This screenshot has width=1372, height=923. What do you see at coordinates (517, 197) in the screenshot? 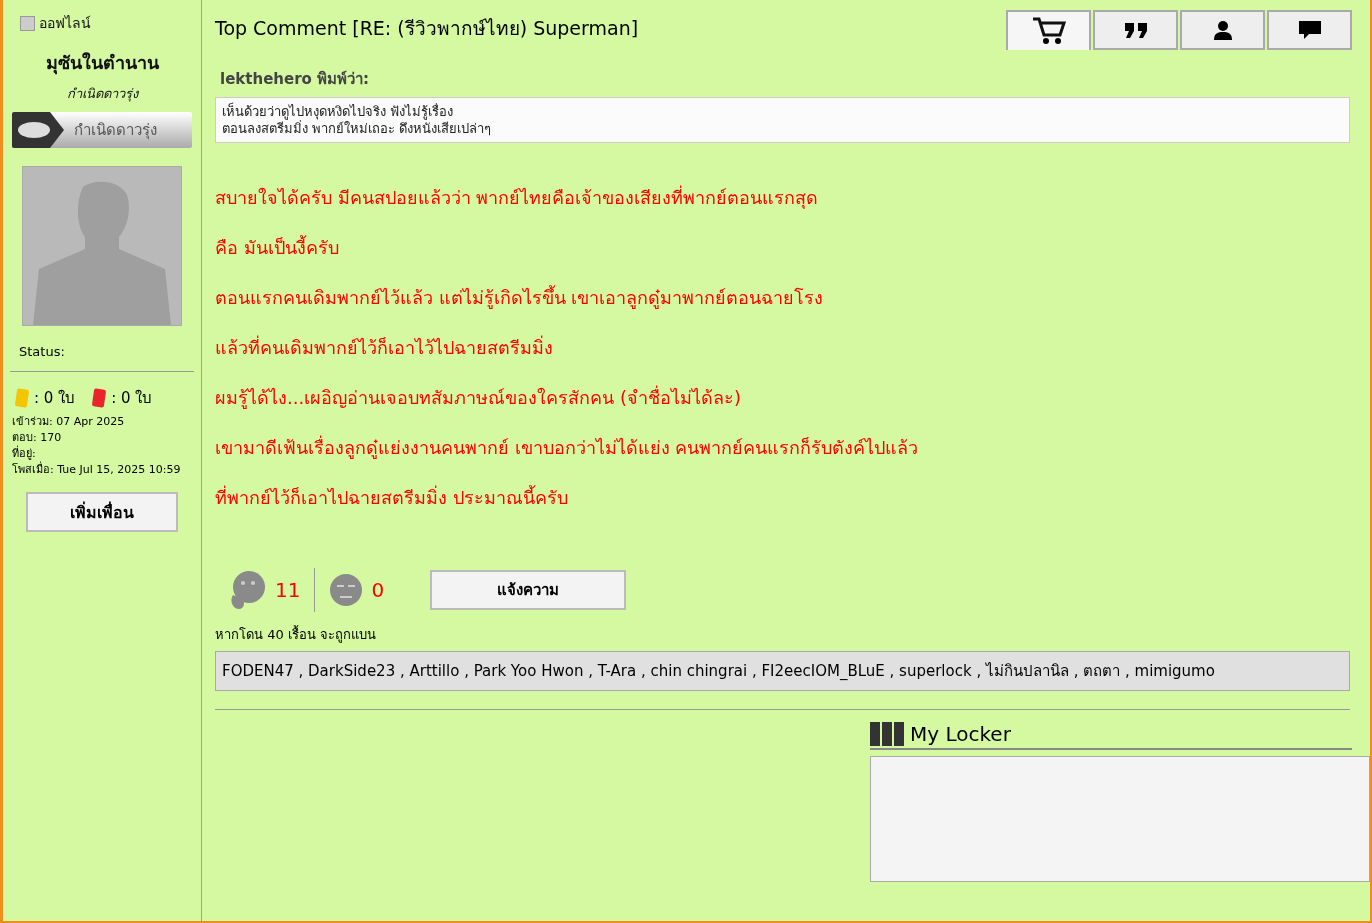
I see `comment-line: สบายใจได้ครับ มีคนสปอยแล้วว่า พากย์ไทยคือเจ้าของเสียงที่พากย์ตอนแรกสุด` at bounding box center [517, 197].